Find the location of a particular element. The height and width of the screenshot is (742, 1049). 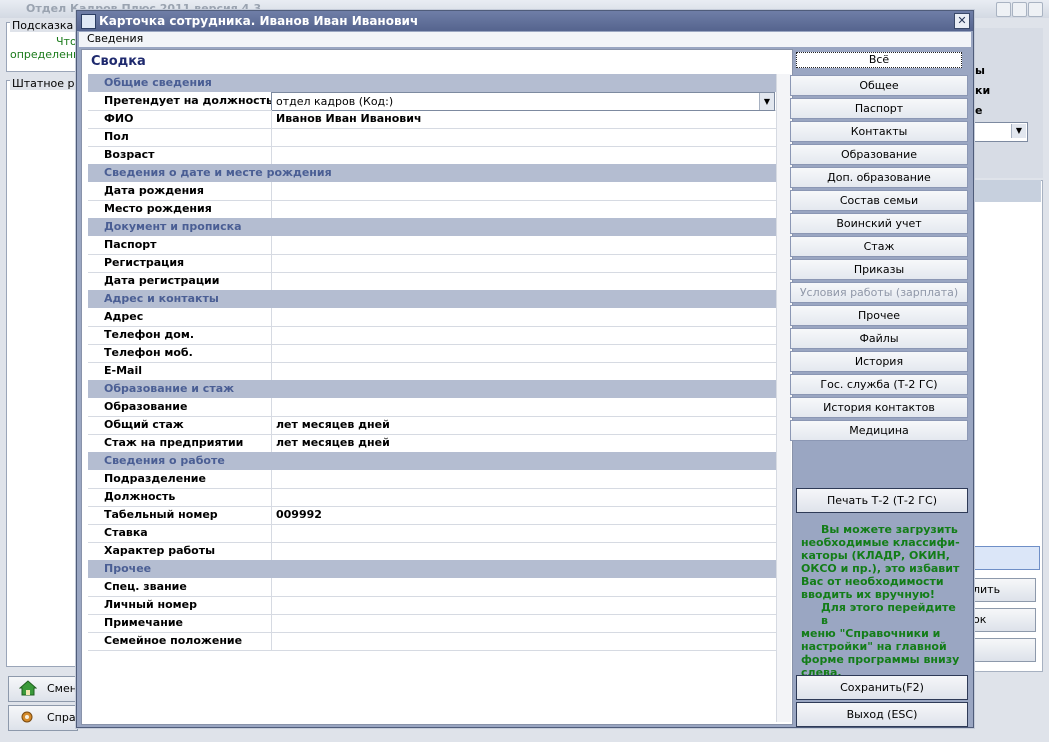

nav-item: Всё is located at coordinates (879, 60).